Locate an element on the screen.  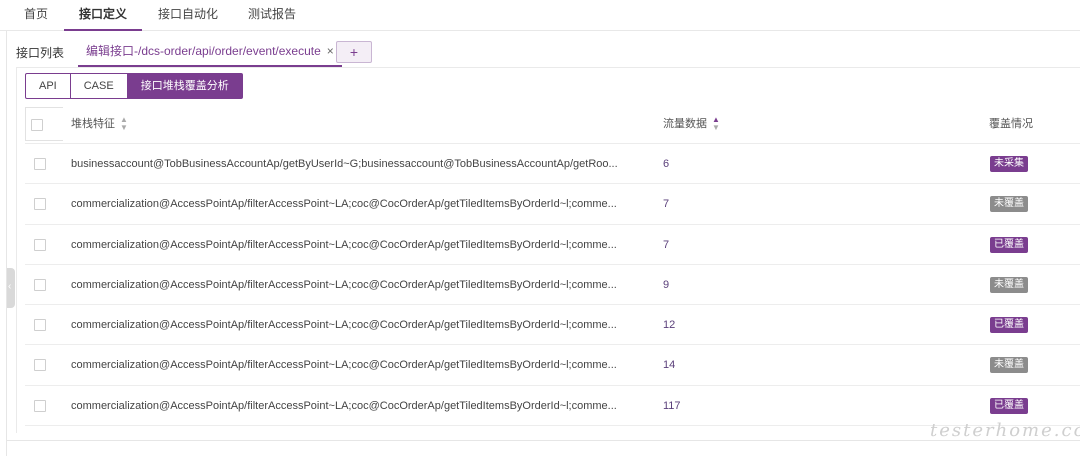
segment-stack-coverage: 接口堆栈覆盖分析 is located at coordinates (185, 86).